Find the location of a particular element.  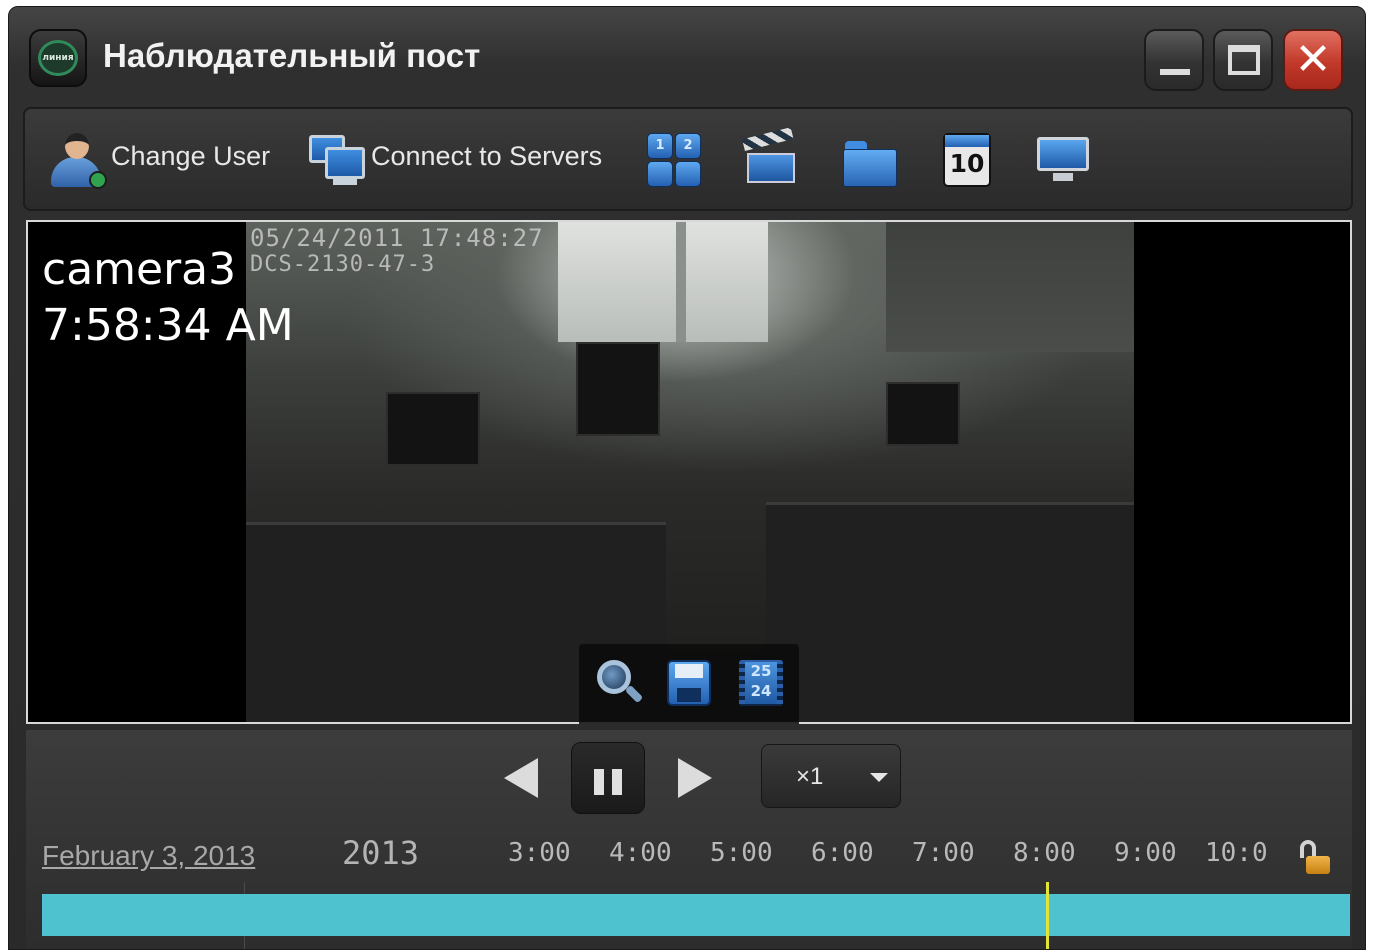

pause-button is located at coordinates (608, 778).